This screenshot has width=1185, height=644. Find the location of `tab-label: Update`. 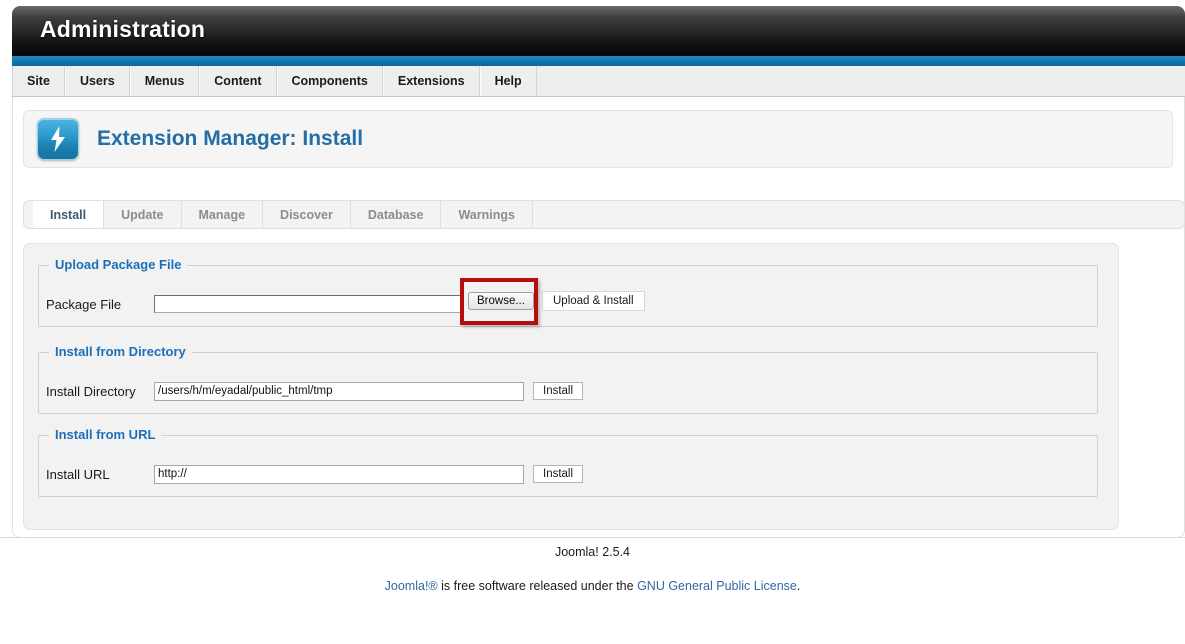

tab-label: Update is located at coordinates (142, 214).